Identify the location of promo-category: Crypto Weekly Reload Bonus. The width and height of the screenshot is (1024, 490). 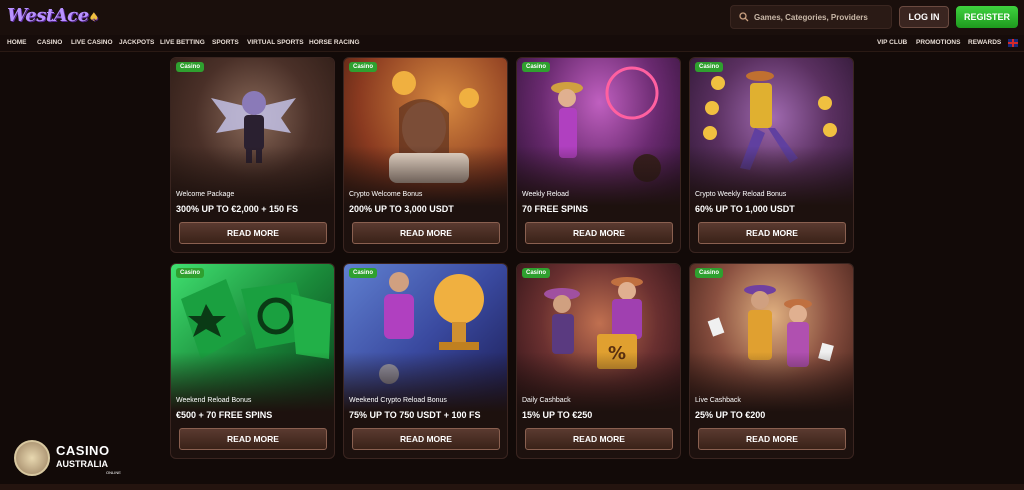
(741, 194).